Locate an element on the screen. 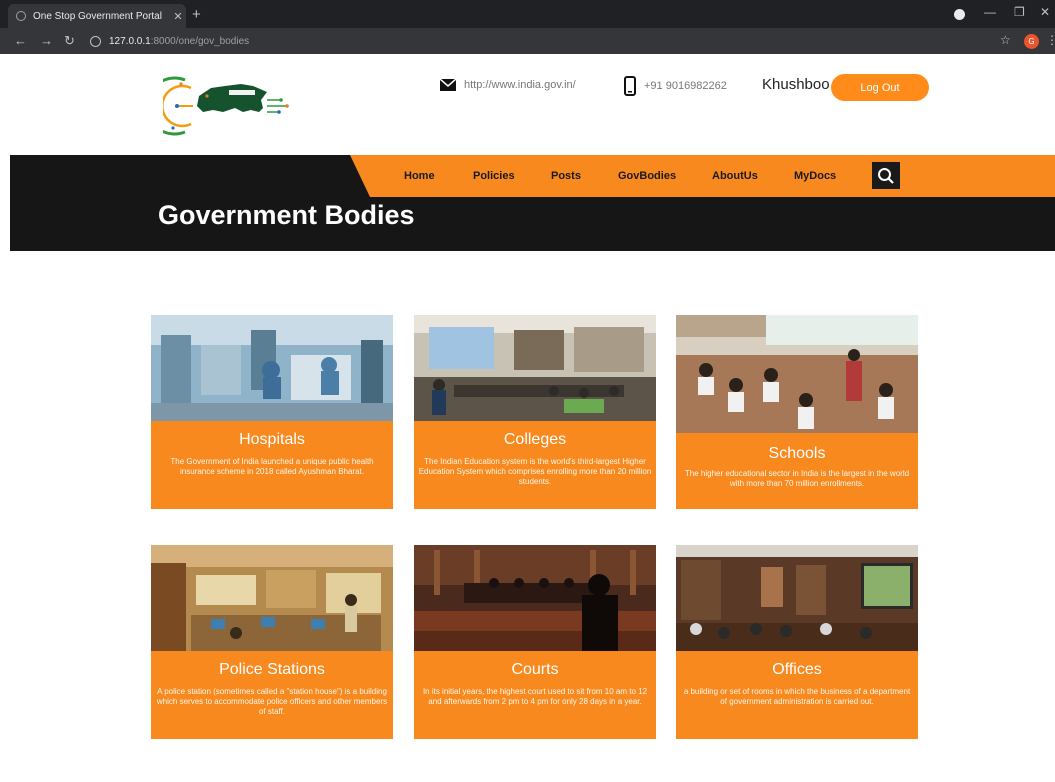 The image size is (1055, 782). college-image is located at coordinates (535, 368).